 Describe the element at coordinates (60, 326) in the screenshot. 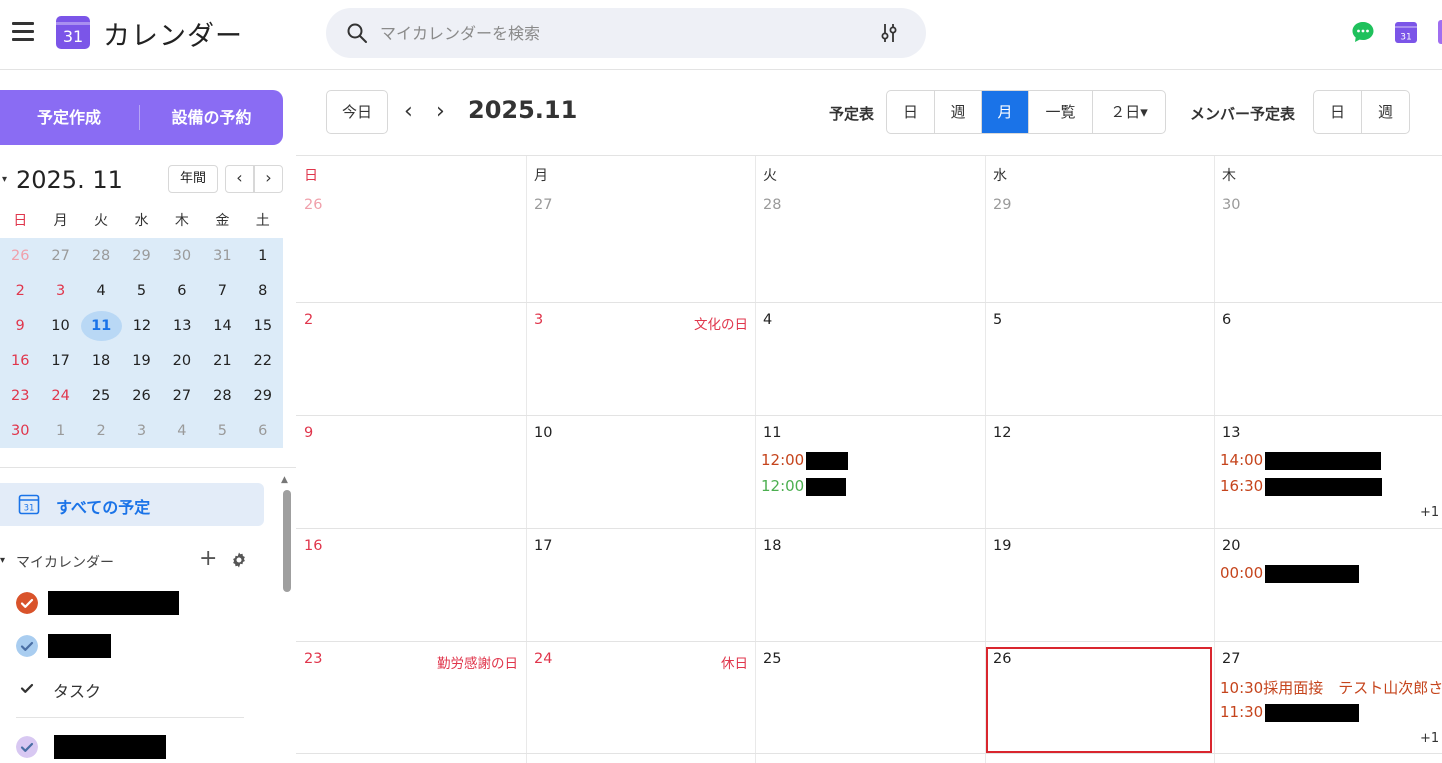

I see `mini-day: 10` at that location.